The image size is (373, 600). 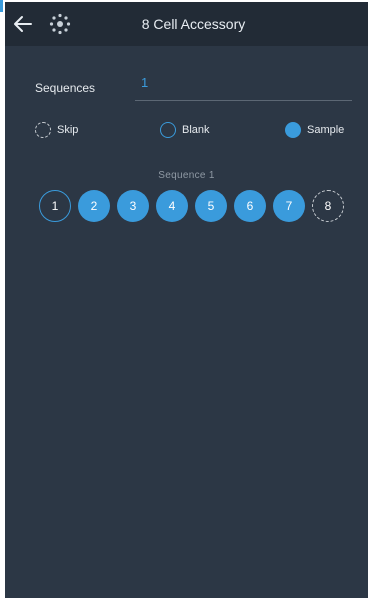 I want to click on left-accent-bar, so click(x=1, y=6).